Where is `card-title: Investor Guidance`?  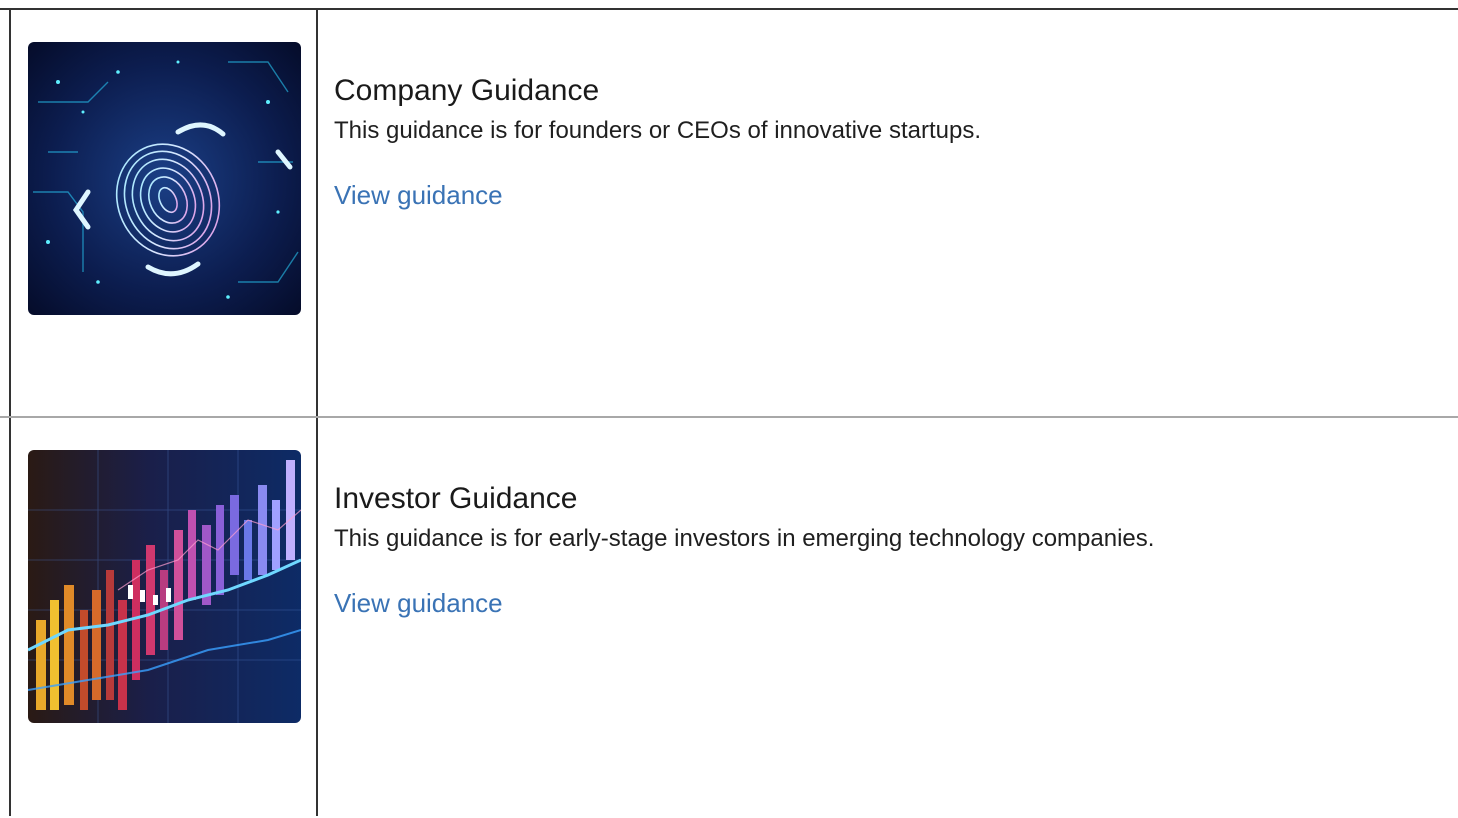
card-title: Investor Guidance is located at coordinates (456, 498).